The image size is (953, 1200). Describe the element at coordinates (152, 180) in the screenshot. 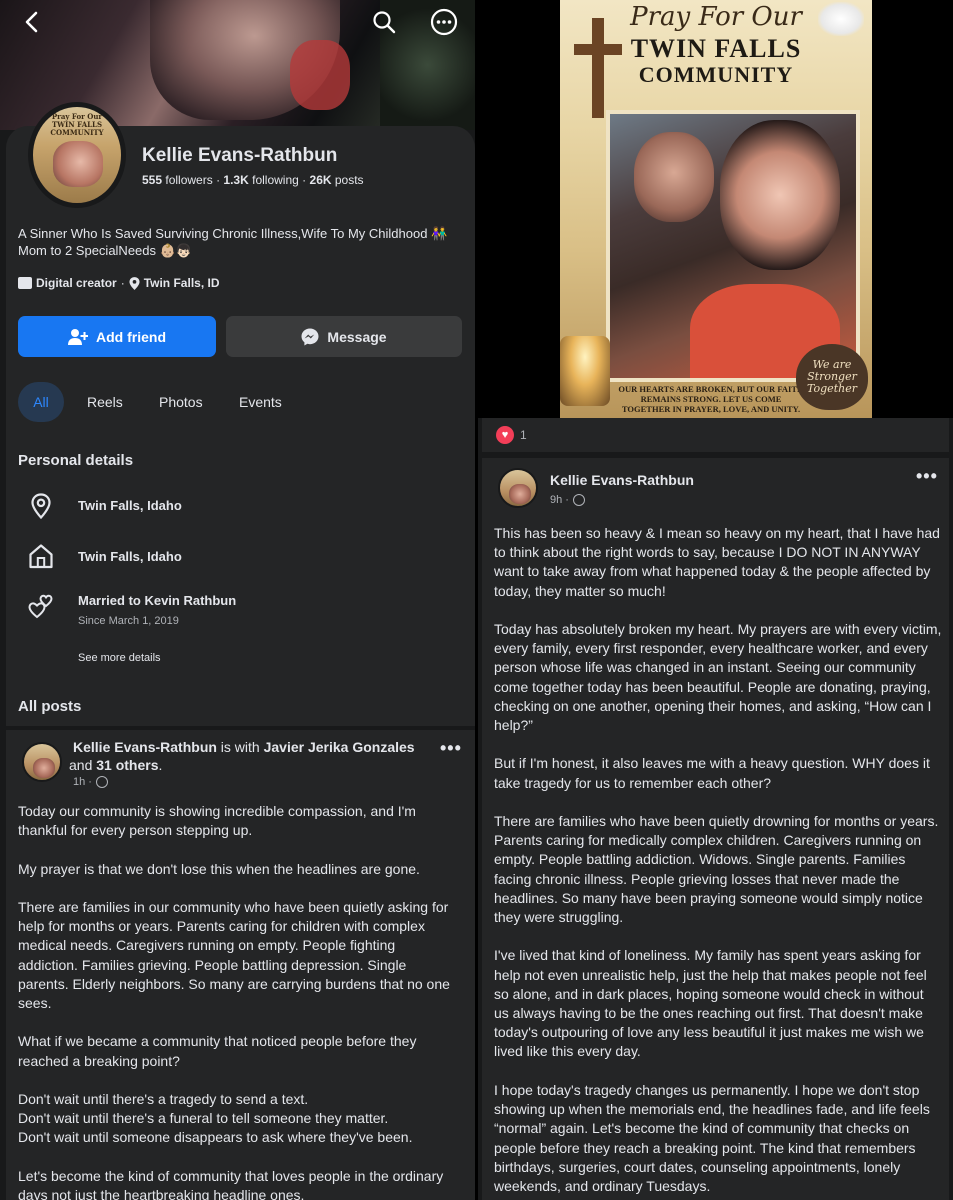

I see `followers-count: 555` at that location.